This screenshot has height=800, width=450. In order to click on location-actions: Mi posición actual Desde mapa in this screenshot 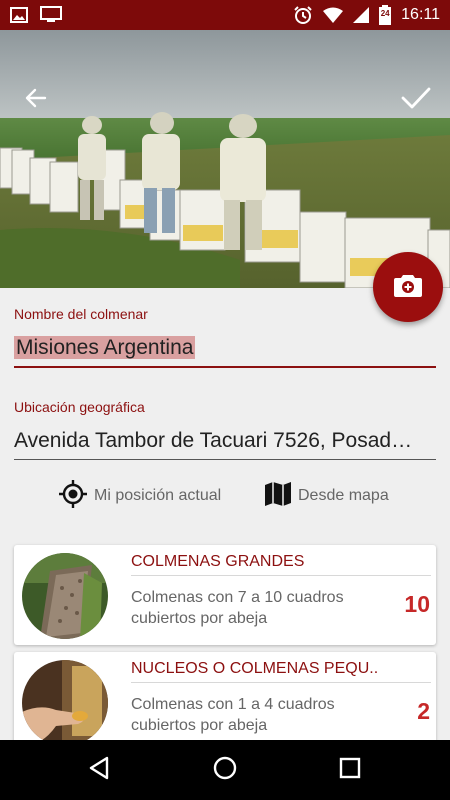, I will do `click(225, 496)`.